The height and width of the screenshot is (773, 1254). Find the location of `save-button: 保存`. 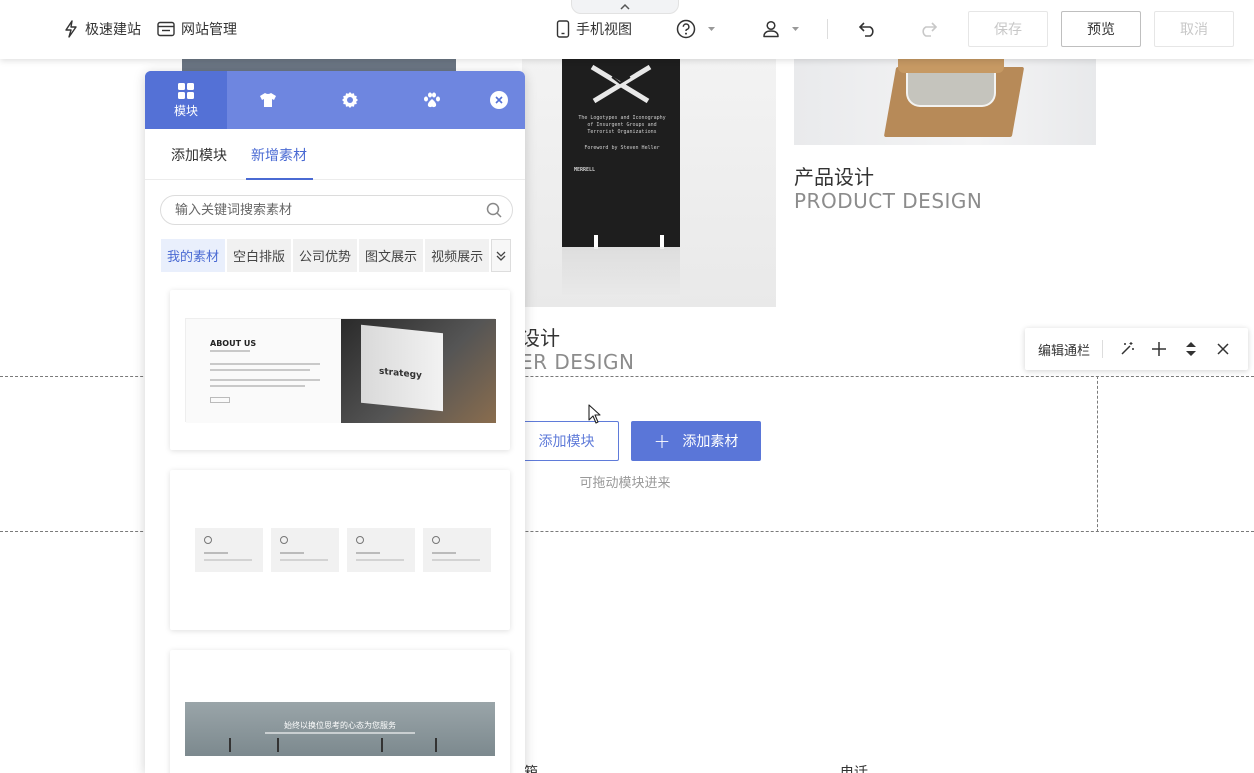

save-button: 保存 is located at coordinates (1008, 29).